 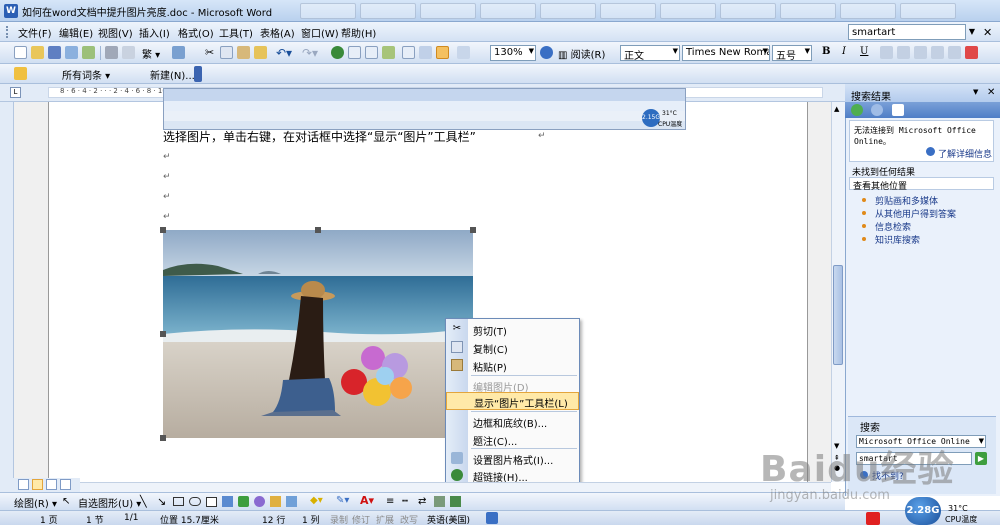 What do you see at coordinates (907, 32) in the screenshot?
I see `help-search-input: smartart` at bounding box center [907, 32].